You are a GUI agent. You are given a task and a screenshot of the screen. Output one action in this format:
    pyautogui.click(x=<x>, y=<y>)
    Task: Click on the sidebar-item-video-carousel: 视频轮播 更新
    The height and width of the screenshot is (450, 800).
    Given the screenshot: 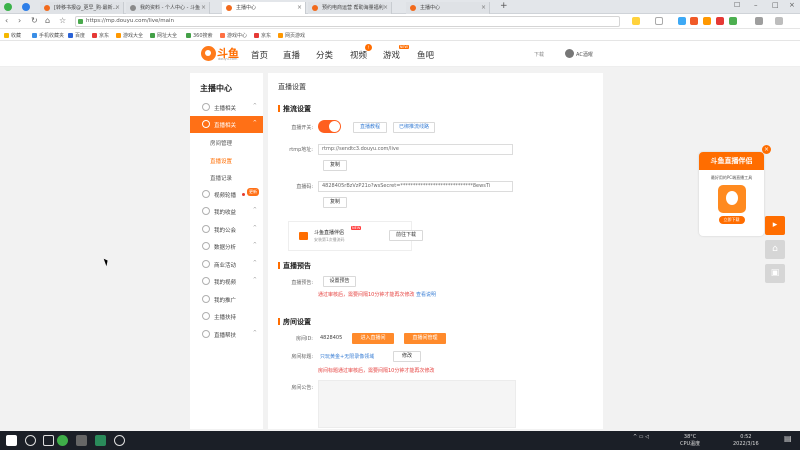 What is the action you would take?
    pyautogui.click(x=226, y=194)
    